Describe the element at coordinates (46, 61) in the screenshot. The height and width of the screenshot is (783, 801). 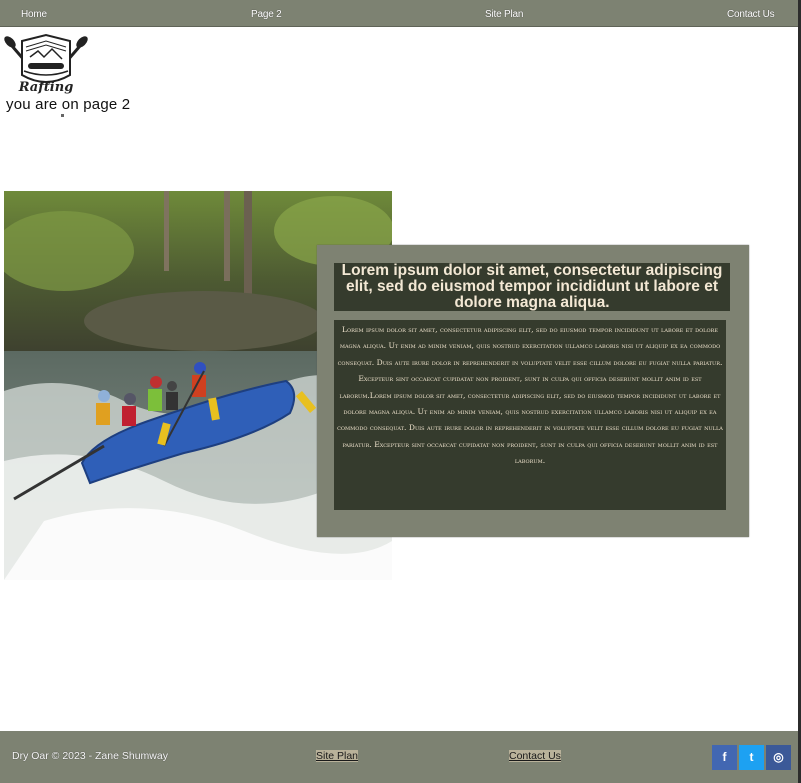
I see `rafting-logo: Rafting` at that location.